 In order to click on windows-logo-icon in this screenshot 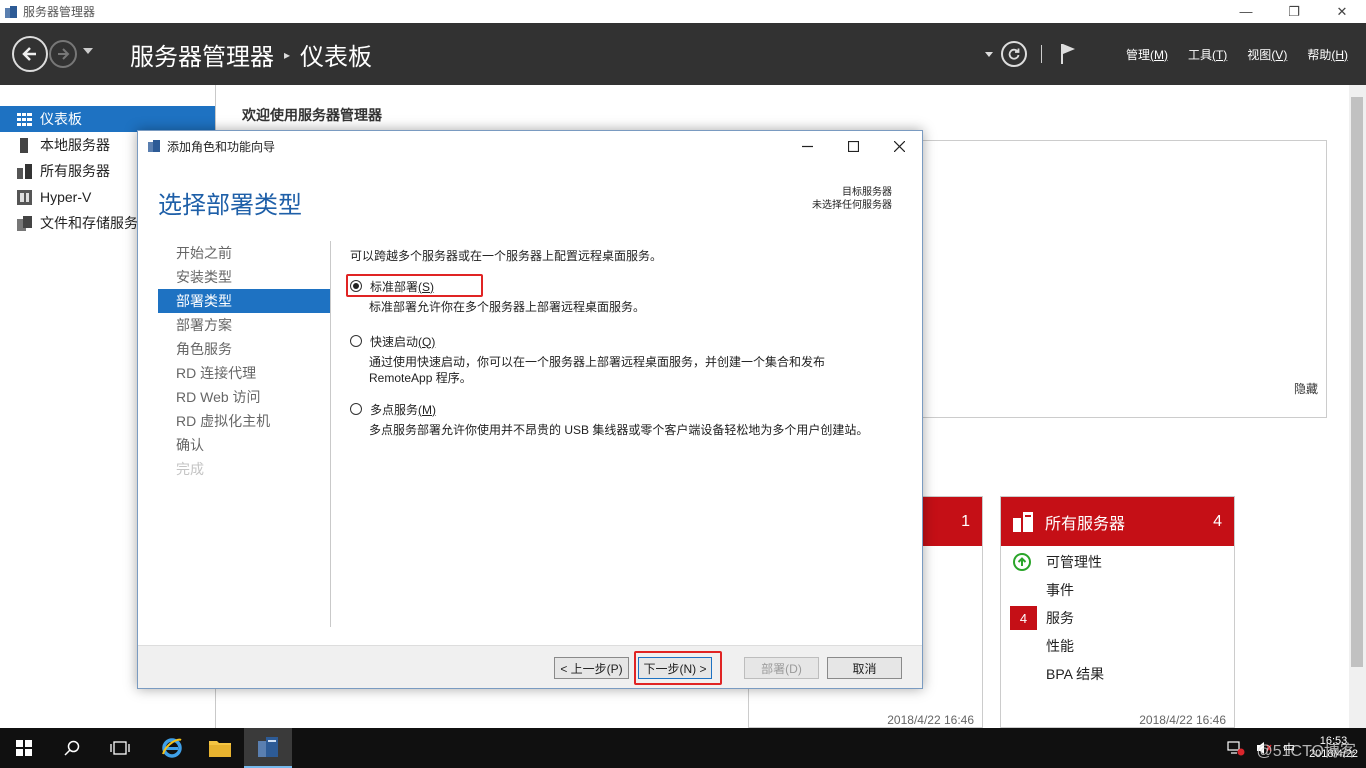, I will do `click(24, 748)`.